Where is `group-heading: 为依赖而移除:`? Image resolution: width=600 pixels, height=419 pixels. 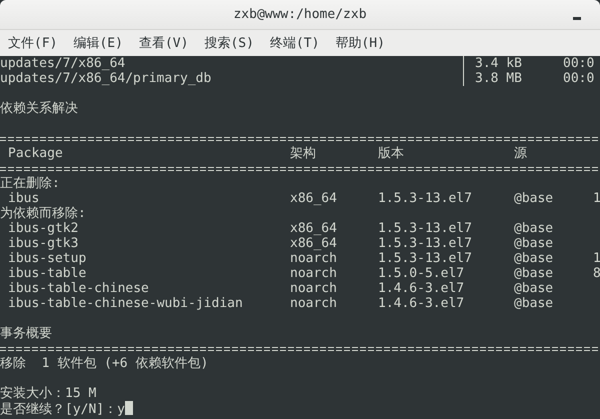
group-heading: 为依赖而移除: is located at coordinates (43, 213).